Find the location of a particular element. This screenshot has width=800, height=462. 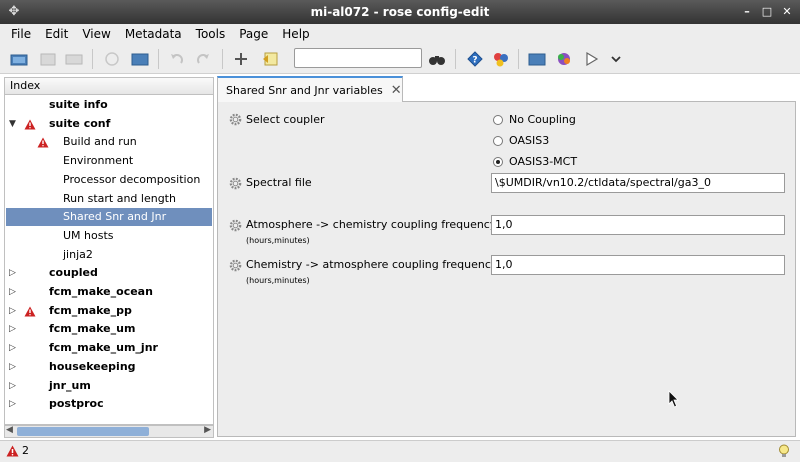

index-item: ▼ suite conf is located at coordinates (109, 124).